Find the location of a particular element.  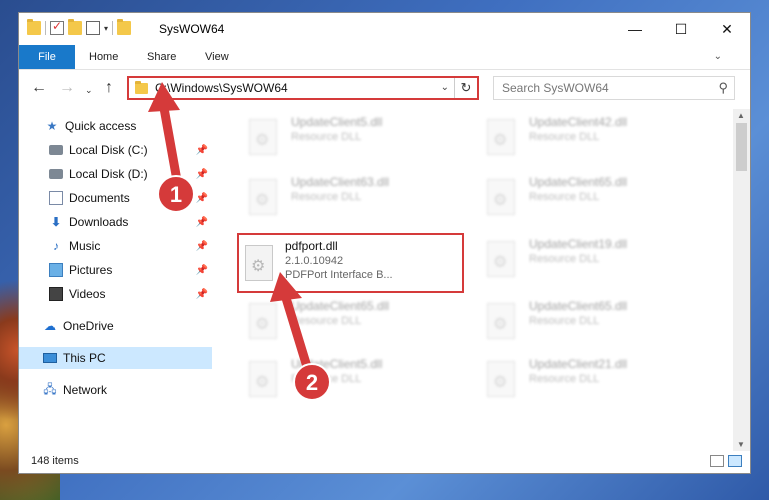

file-item: UpdateClient63.dll Resource DLL is located at coordinates (357, 200).